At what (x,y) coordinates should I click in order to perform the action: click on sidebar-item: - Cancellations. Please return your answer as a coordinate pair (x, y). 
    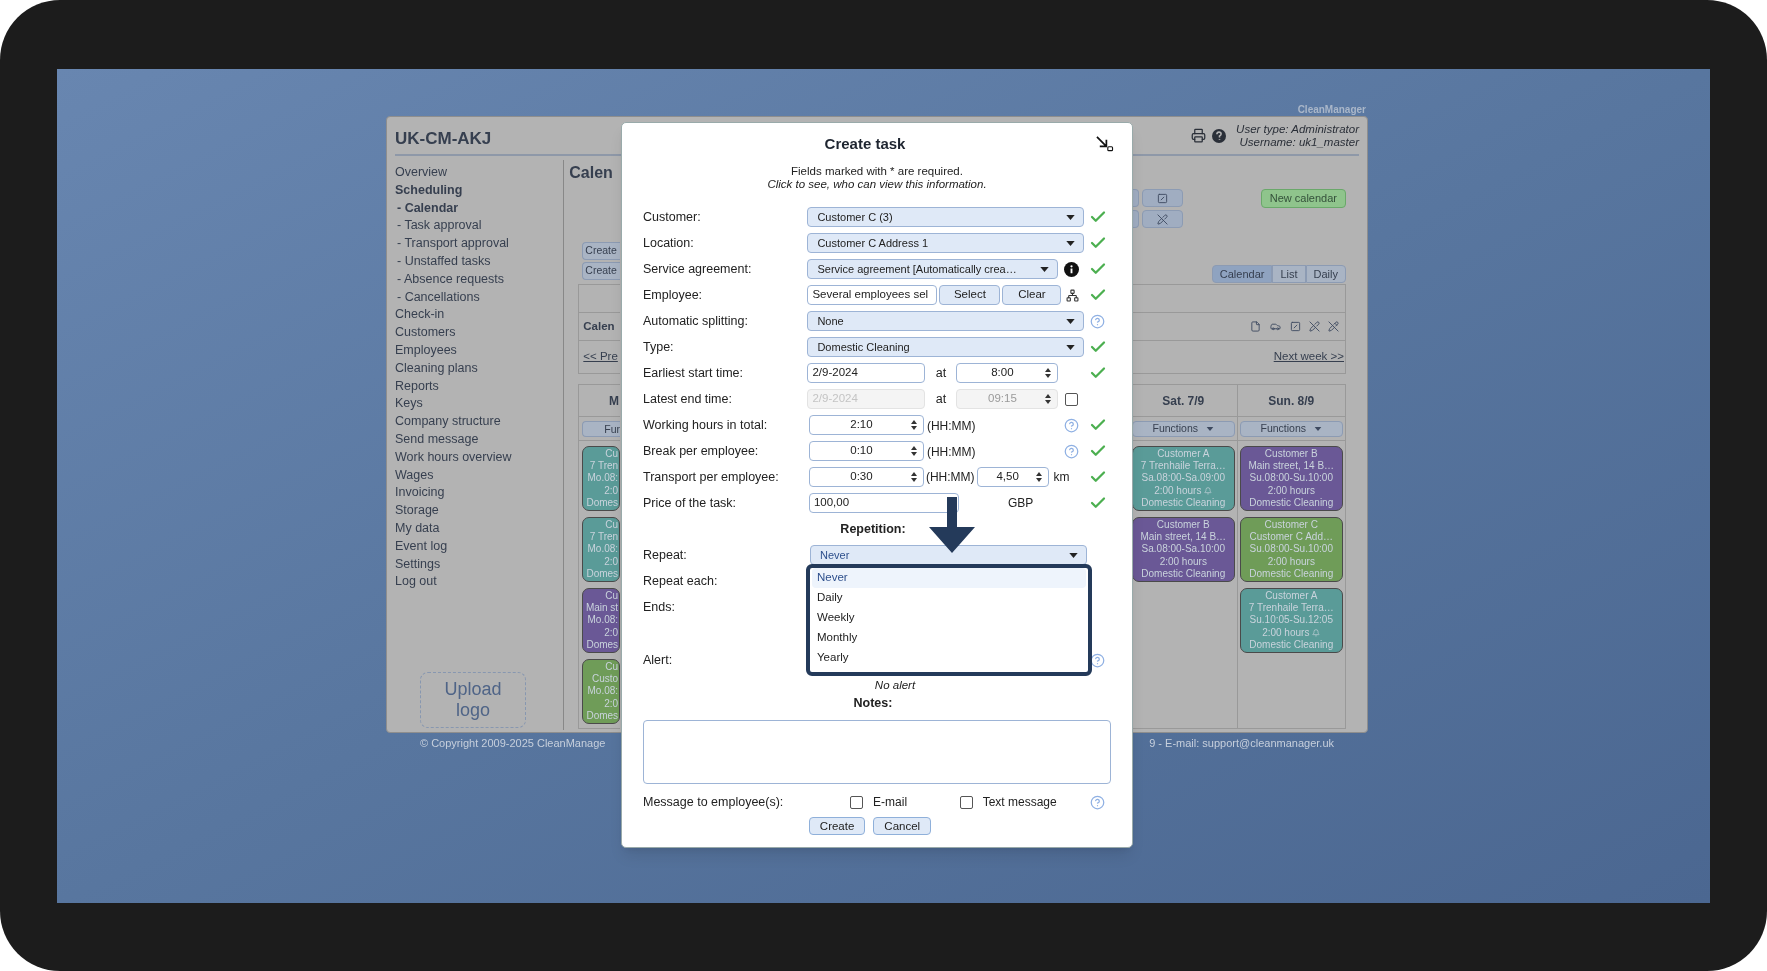
    Looking at the image, I should click on (480, 297).